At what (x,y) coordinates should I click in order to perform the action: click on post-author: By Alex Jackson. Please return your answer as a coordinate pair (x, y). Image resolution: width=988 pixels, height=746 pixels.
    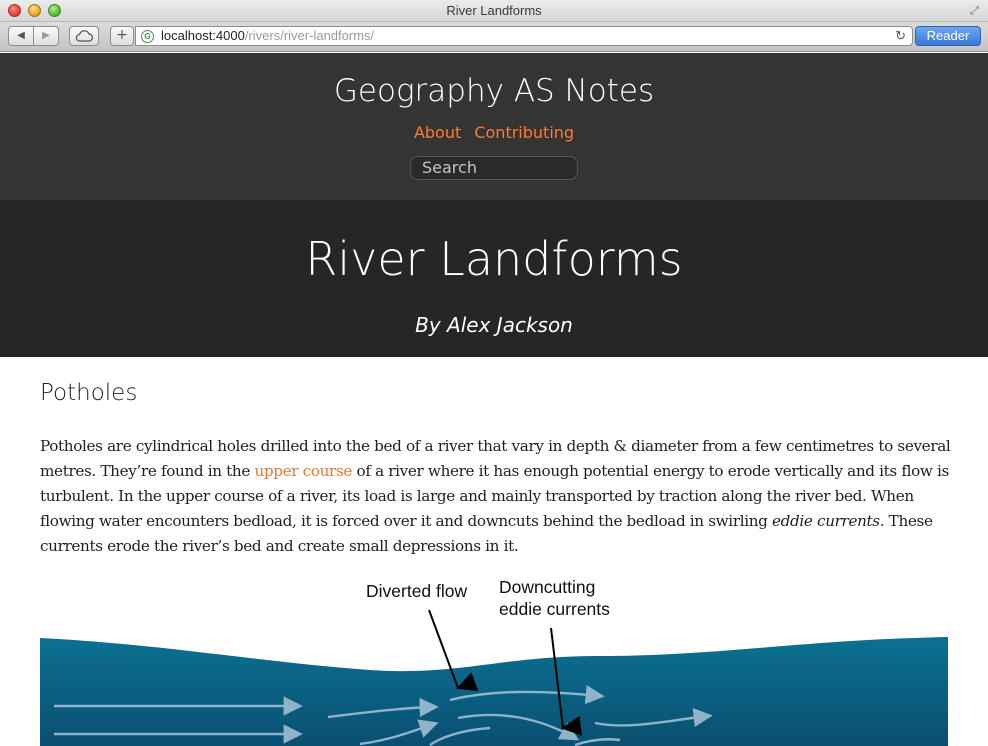
    Looking at the image, I should click on (494, 325).